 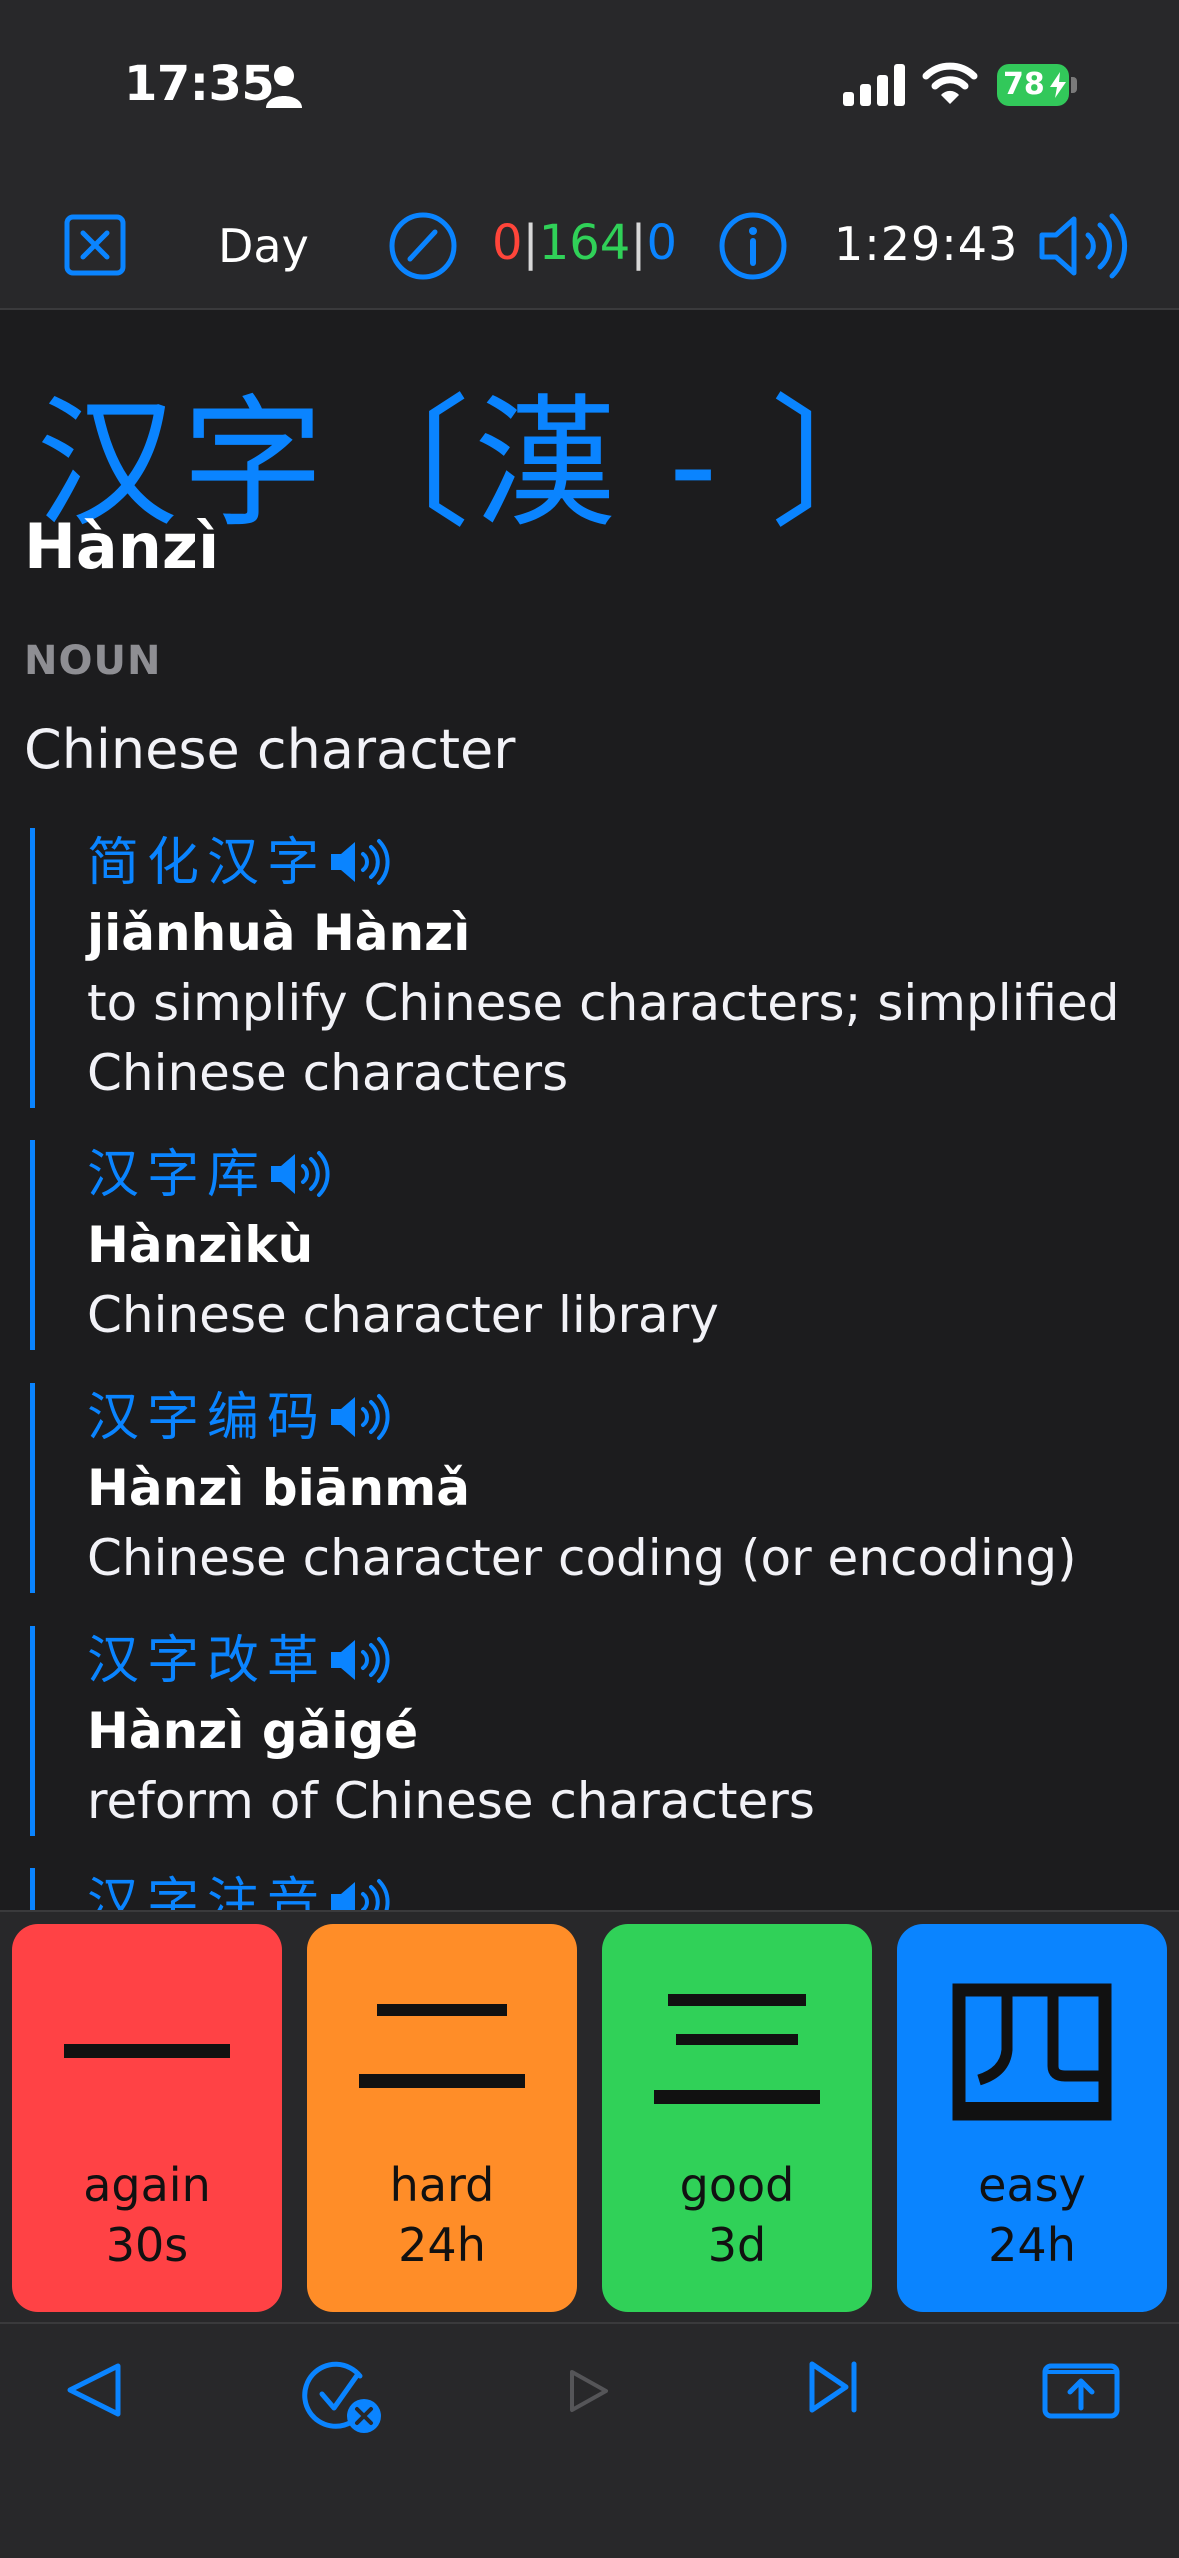 What do you see at coordinates (442, 2046) in the screenshot?
I see `glyph-two-icon` at bounding box center [442, 2046].